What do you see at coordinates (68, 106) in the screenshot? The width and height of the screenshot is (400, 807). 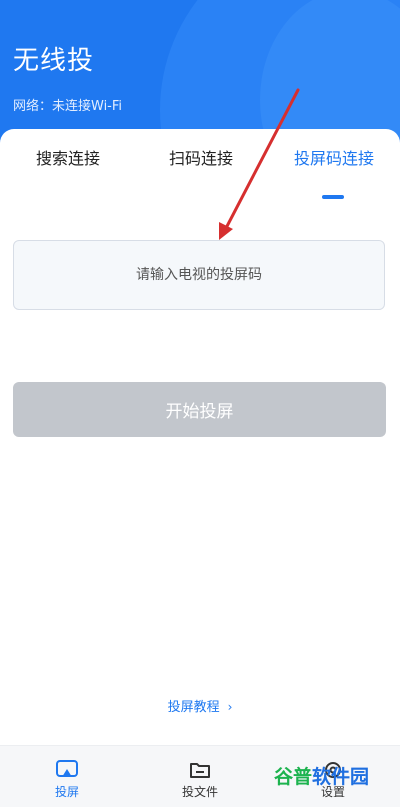 I see `network-status: 网络：未连接Wi-Fi` at bounding box center [68, 106].